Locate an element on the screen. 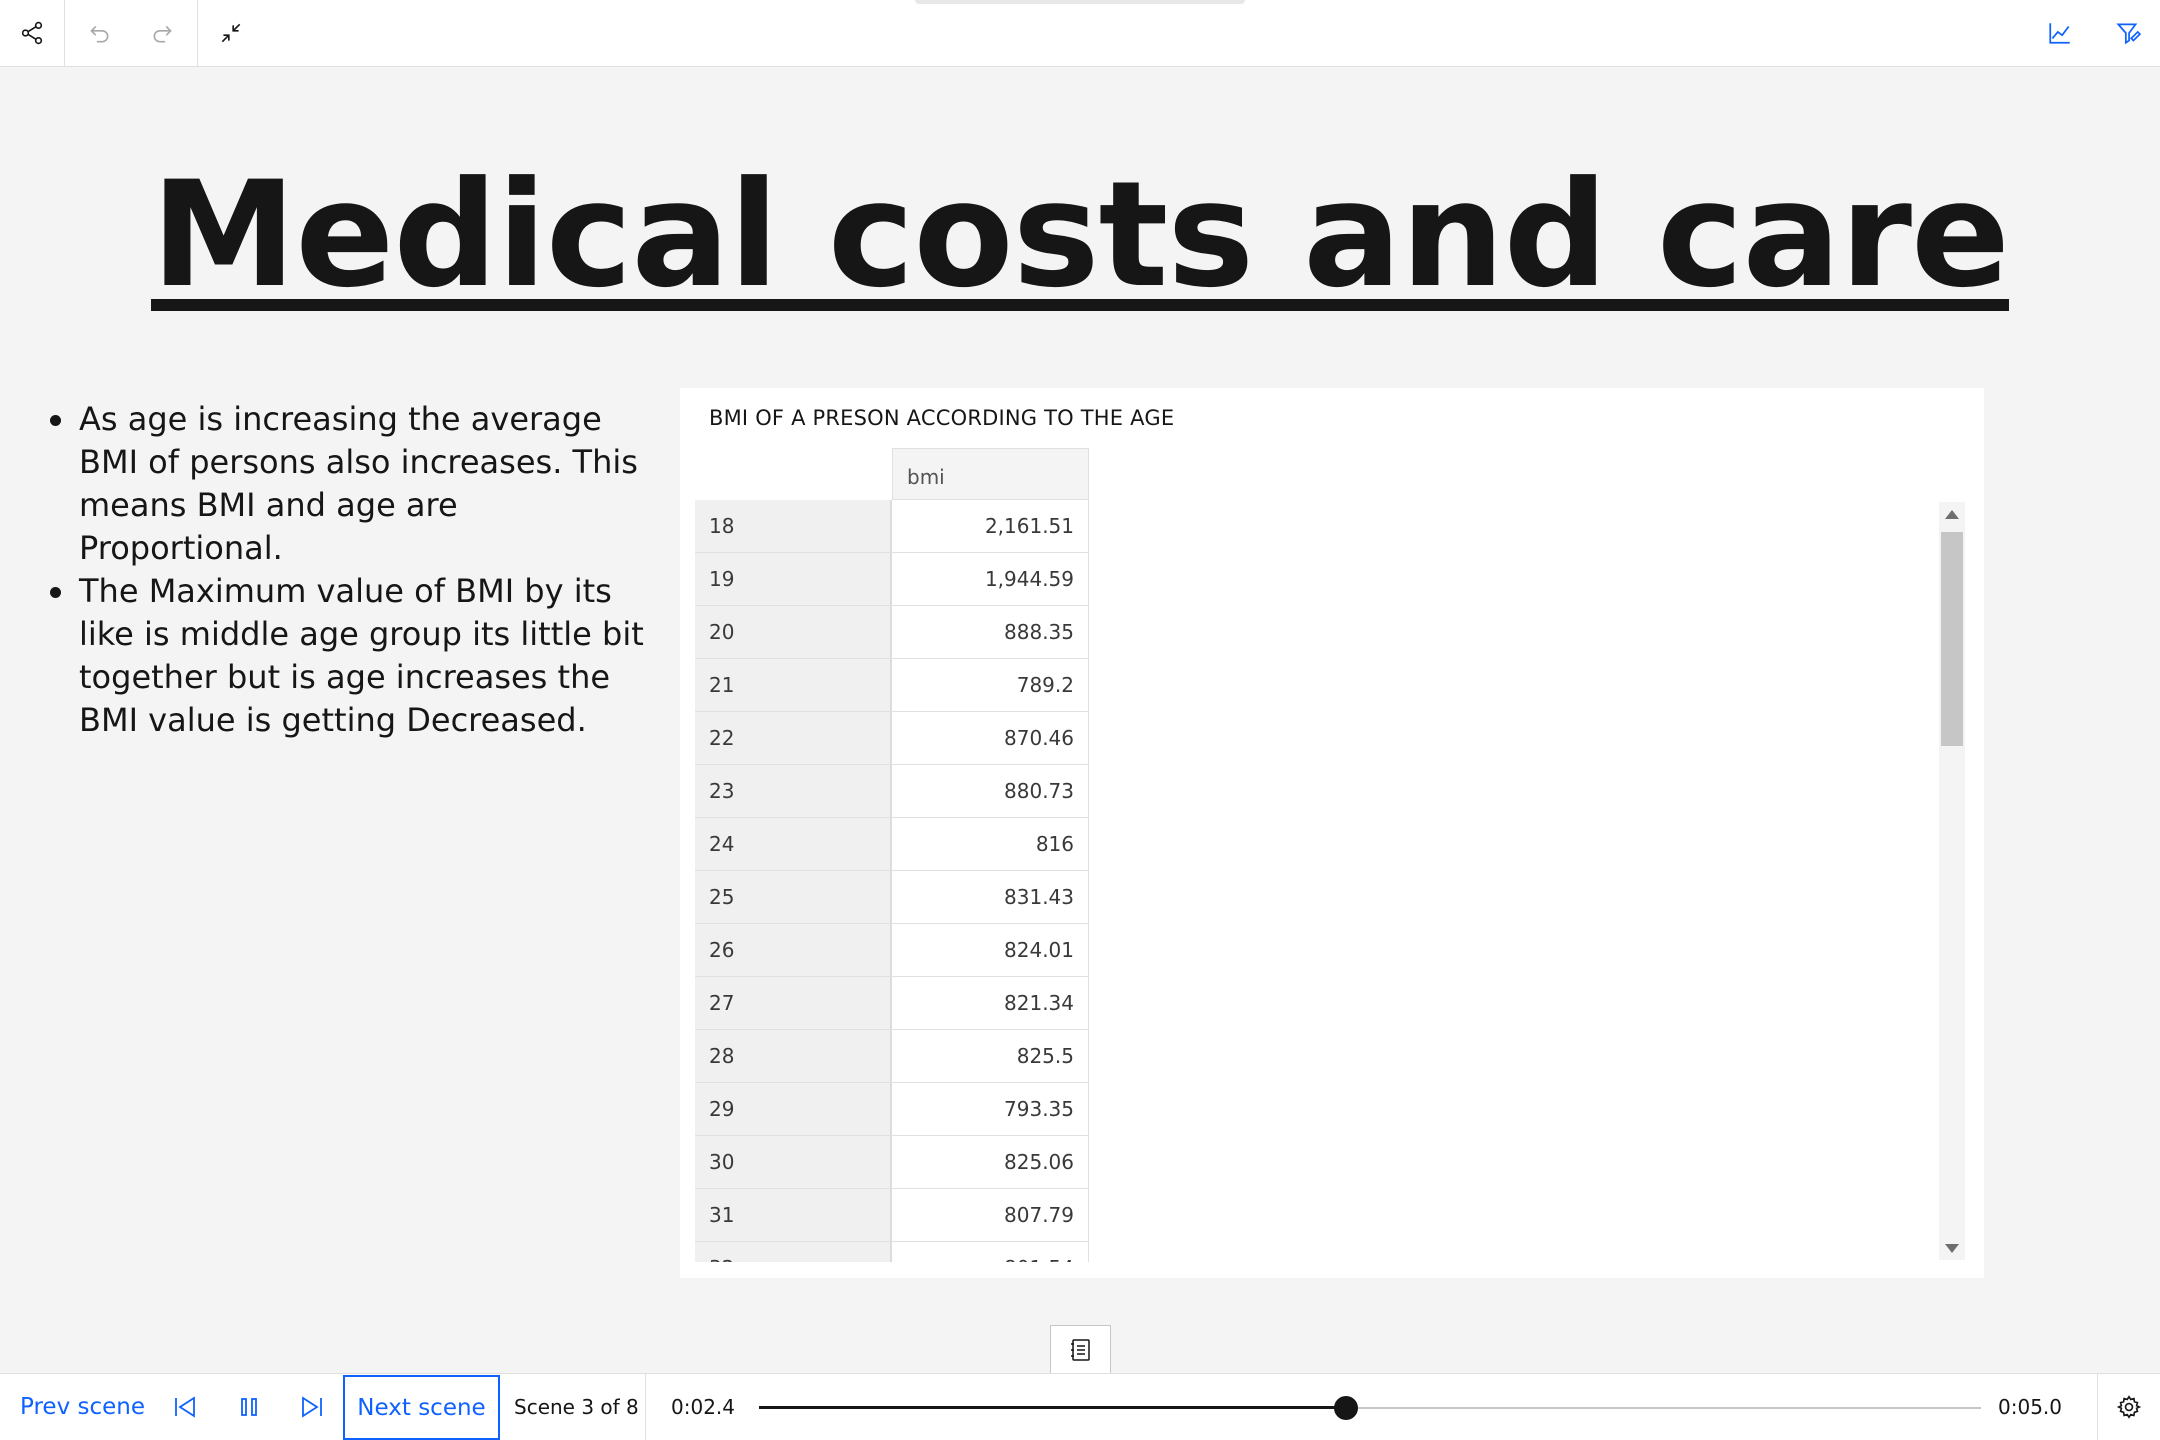 This screenshot has height=1440, width=2160. widget-title: BMI OF A PRESON ACCORDING TO THE AGE is located at coordinates (942, 418).